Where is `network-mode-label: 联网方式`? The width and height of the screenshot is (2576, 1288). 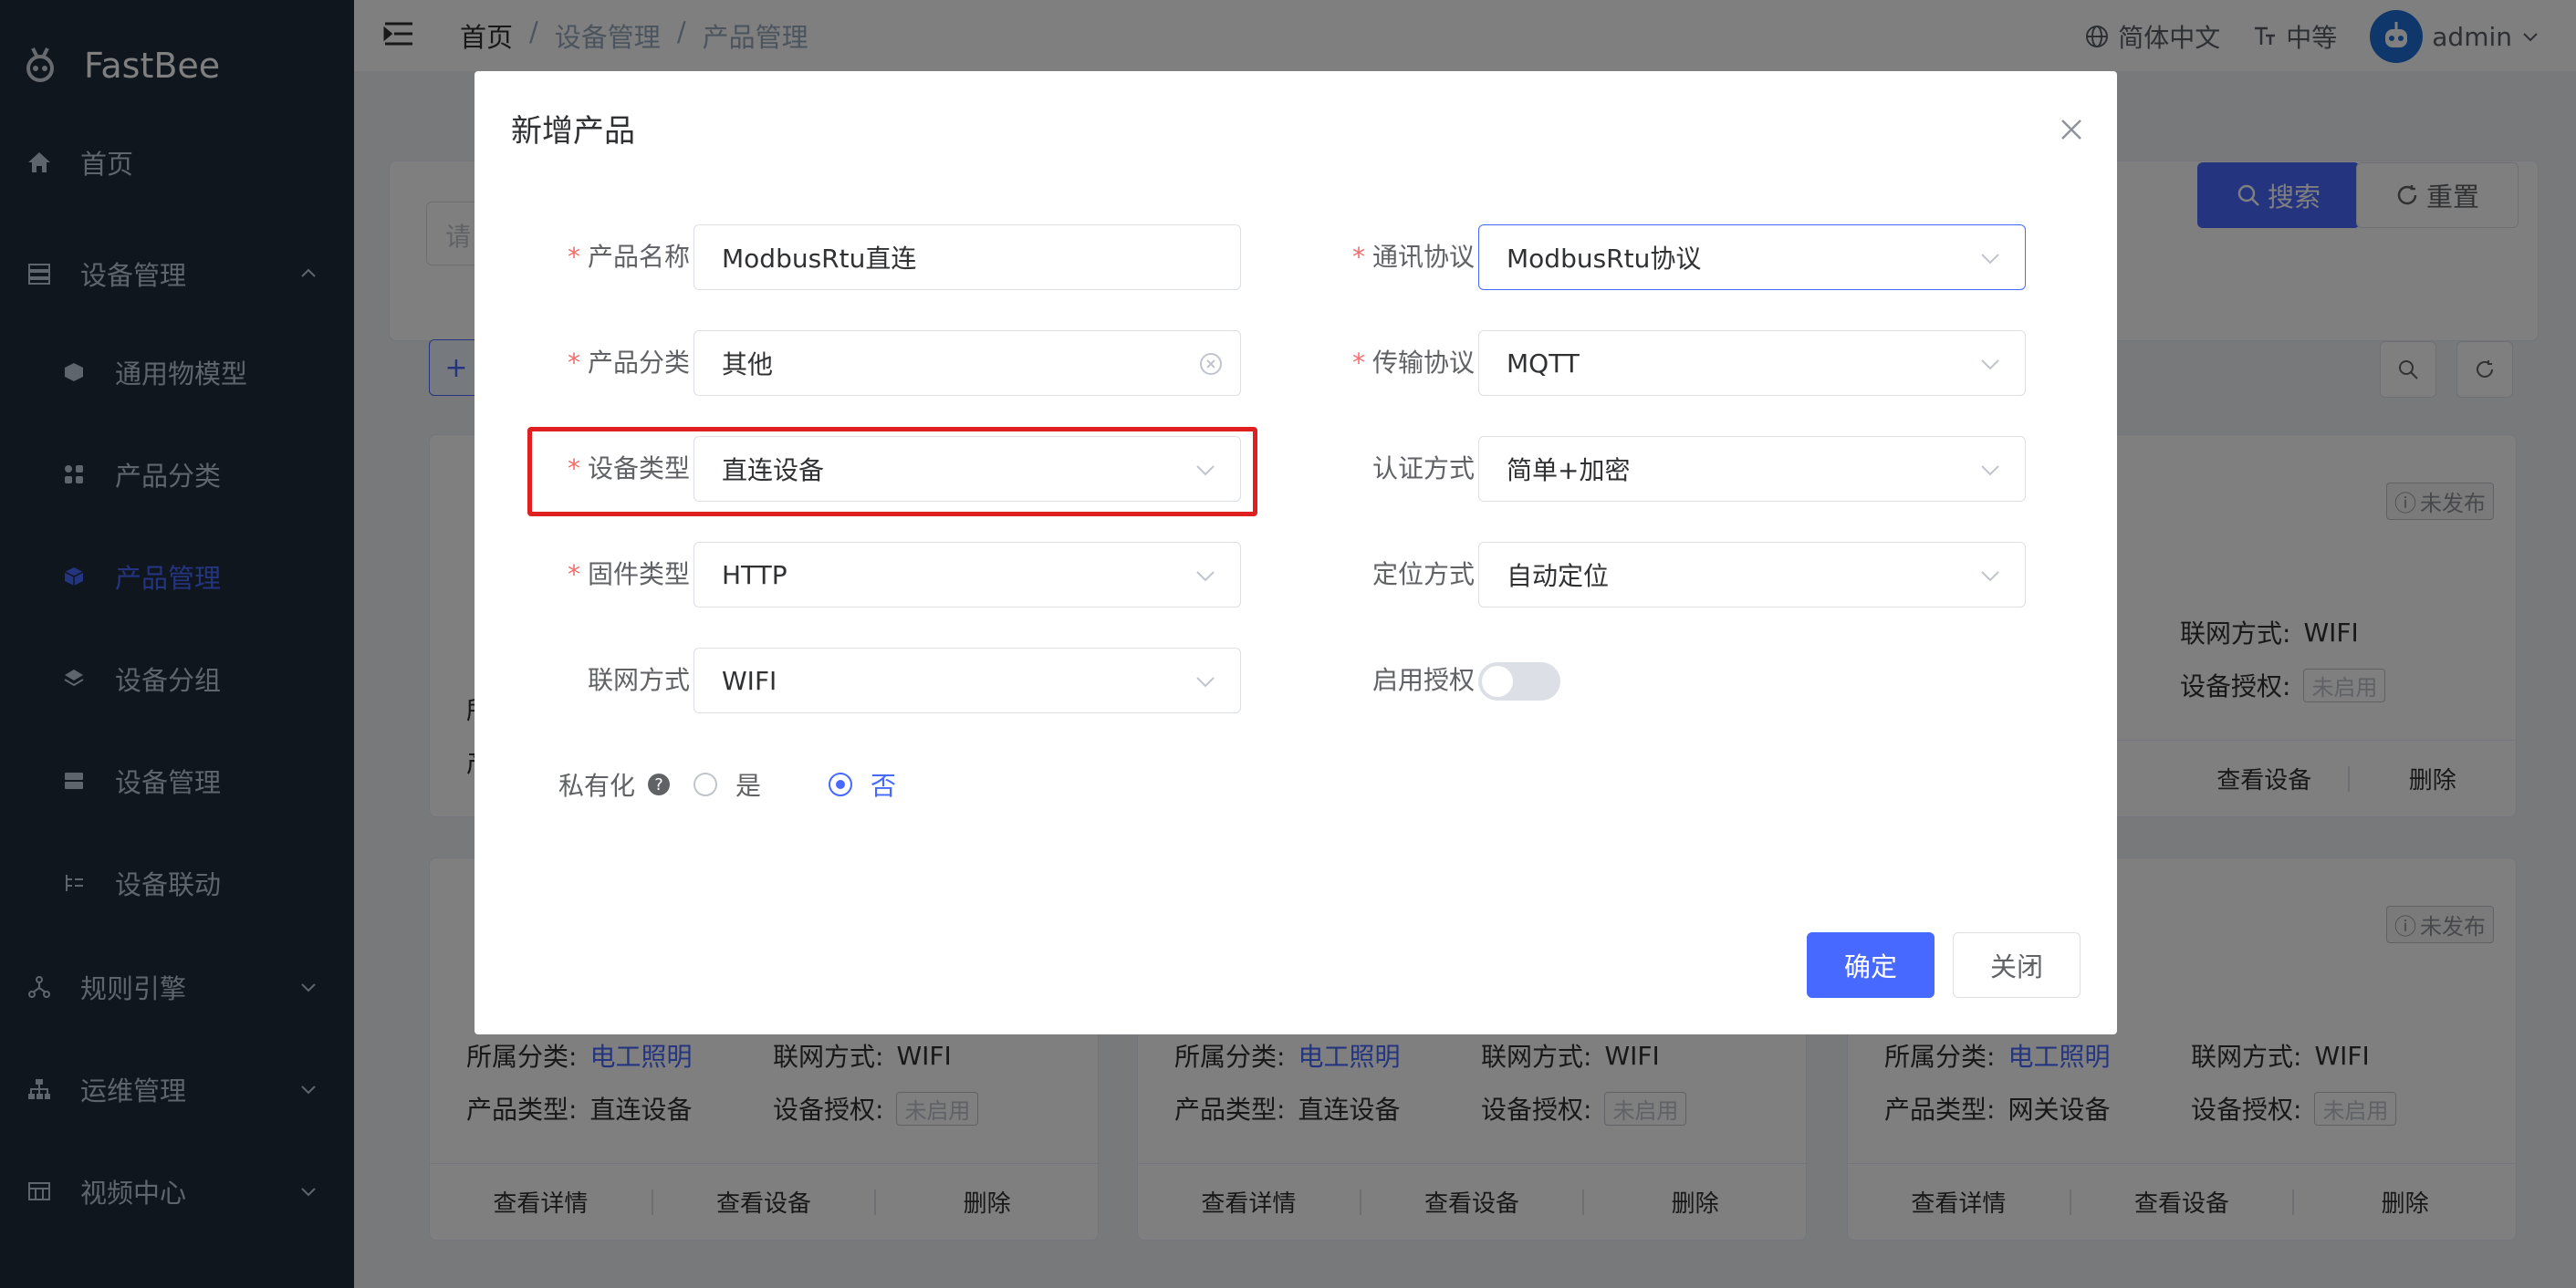
network-mode-label: 联网方式 is located at coordinates (598, 678).